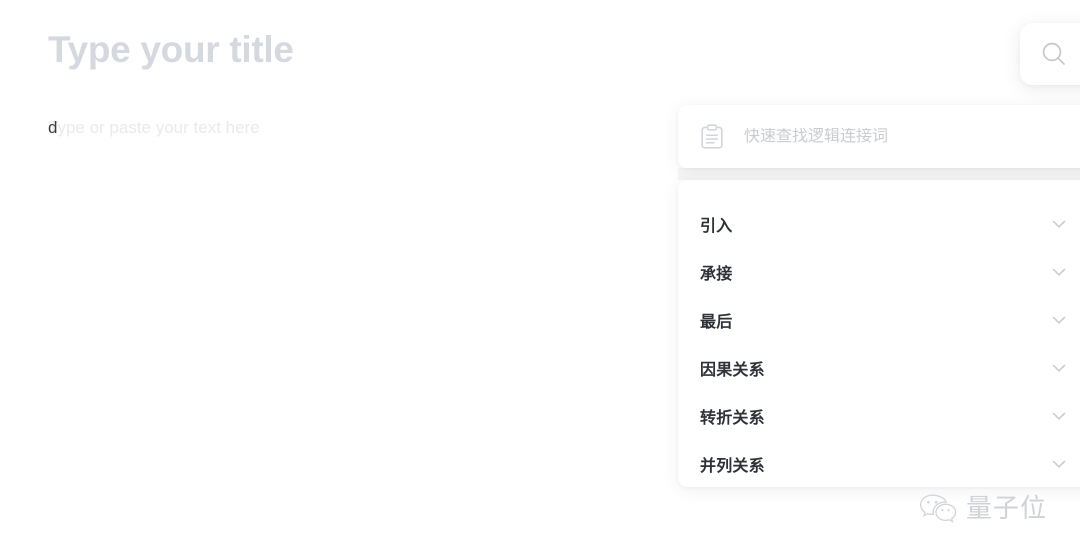 Image resolution: width=1080 pixels, height=556 pixels. I want to click on connective-category-label: 因果关系, so click(732, 369).